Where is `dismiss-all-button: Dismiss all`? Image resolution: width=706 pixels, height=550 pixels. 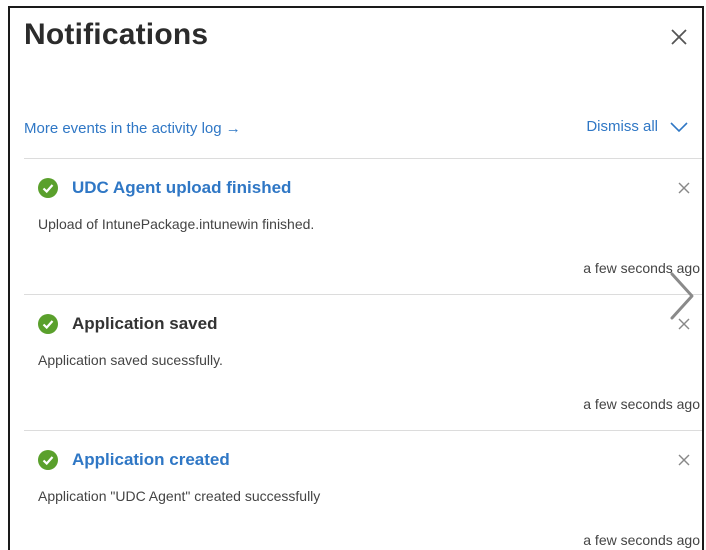
dismiss-all-button: Dismiss all is located at coordinates (638, 126).